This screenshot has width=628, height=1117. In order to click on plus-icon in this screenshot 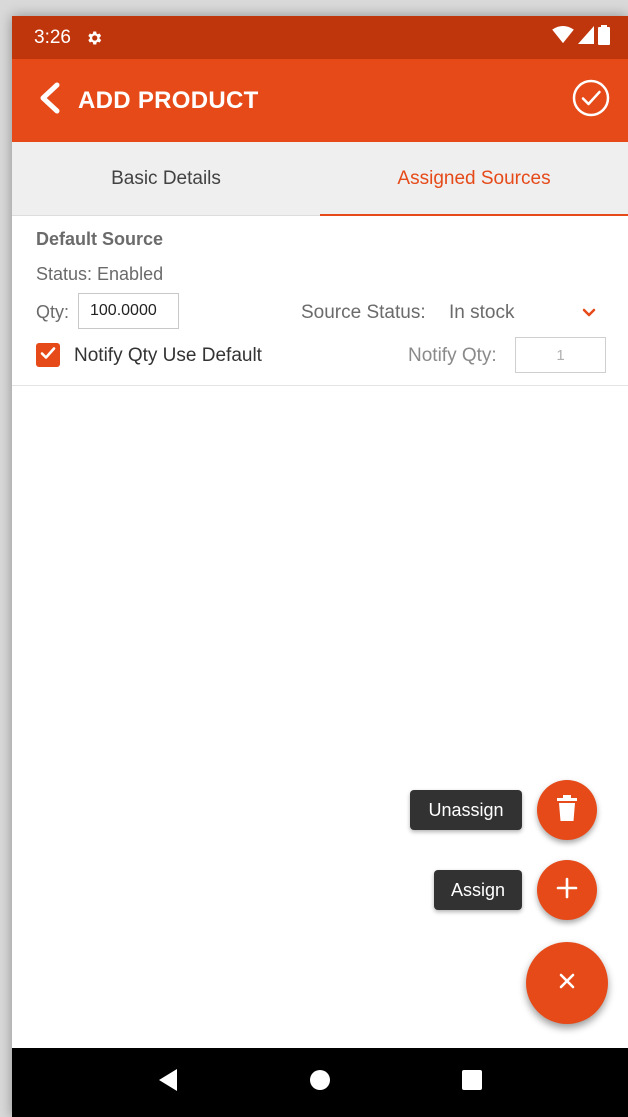, I will do `click(567, 890)`.